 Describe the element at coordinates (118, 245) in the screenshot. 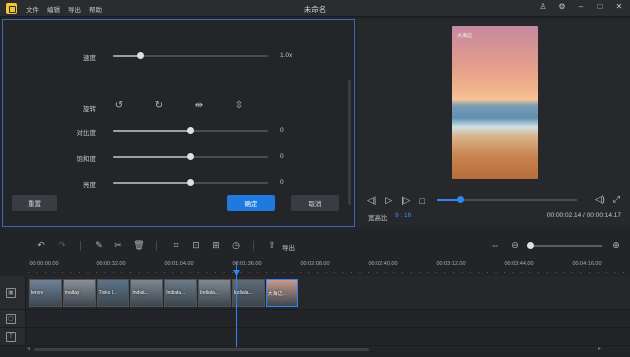

I see `scissors-icon: ✂` at that location.